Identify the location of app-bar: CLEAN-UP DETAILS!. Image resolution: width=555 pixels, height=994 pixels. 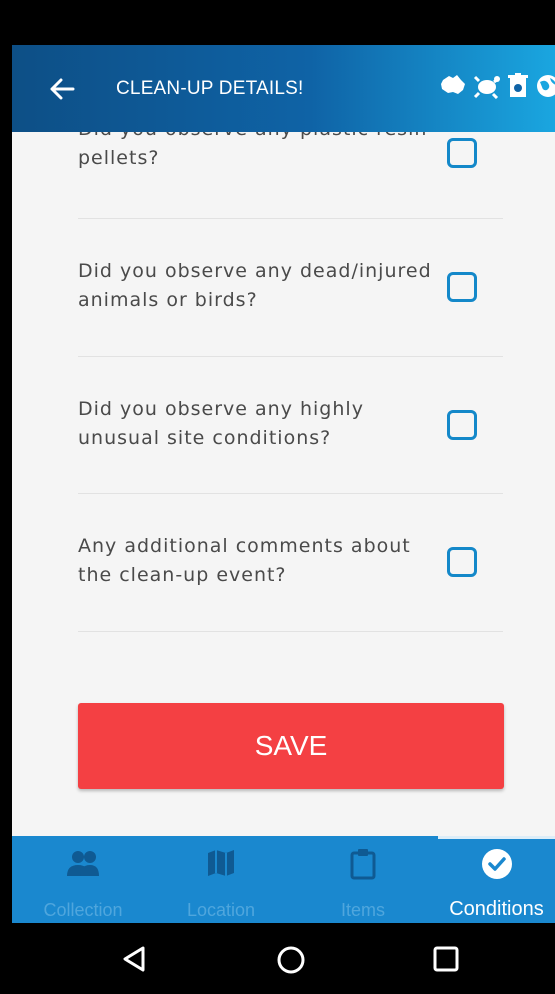
(283, 88).